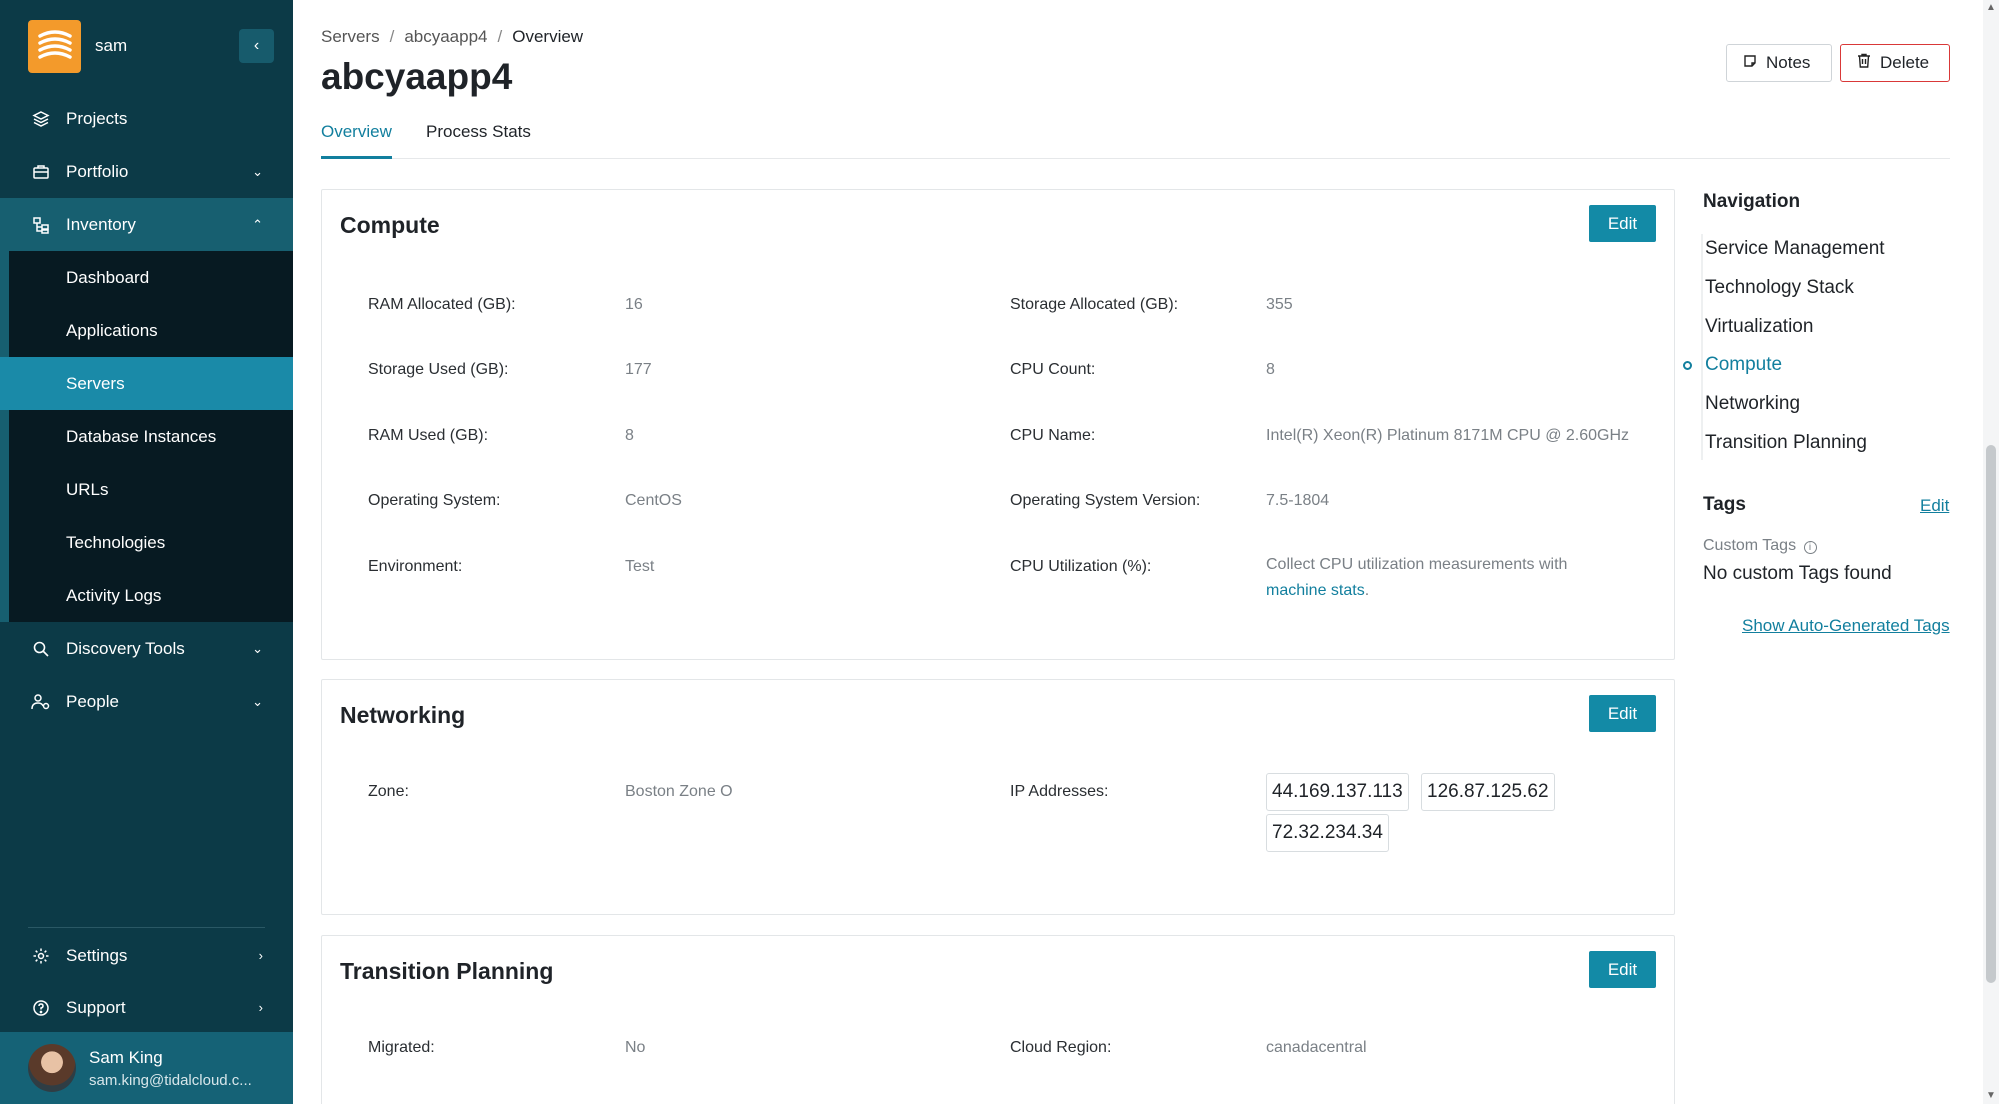  I want to click on networking-edit-button: Edit, so click(1622, 713).